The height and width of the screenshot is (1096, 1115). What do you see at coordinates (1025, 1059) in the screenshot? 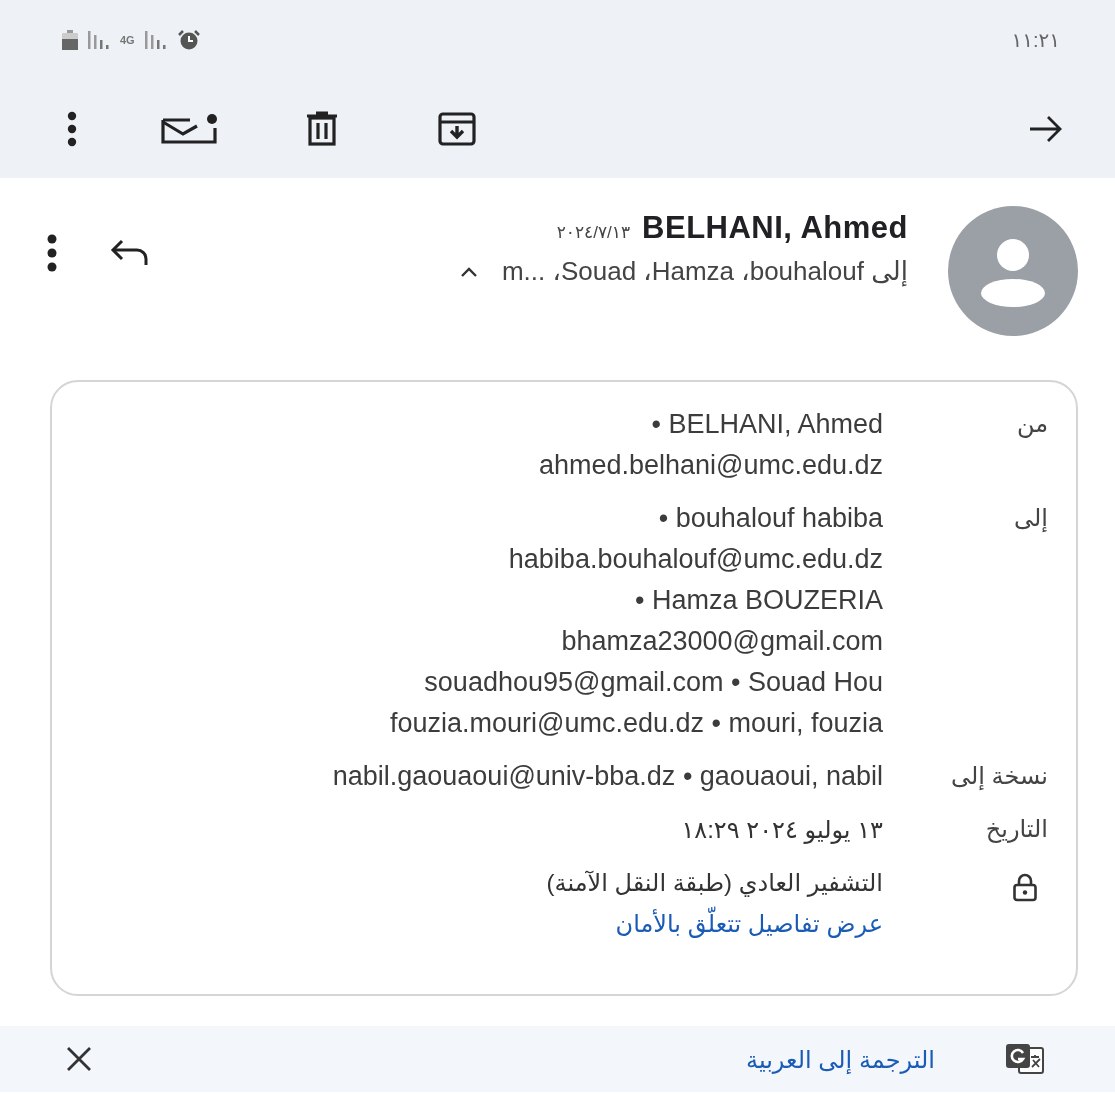
I see `translate-icon` at bounding box center [1025, 1059].